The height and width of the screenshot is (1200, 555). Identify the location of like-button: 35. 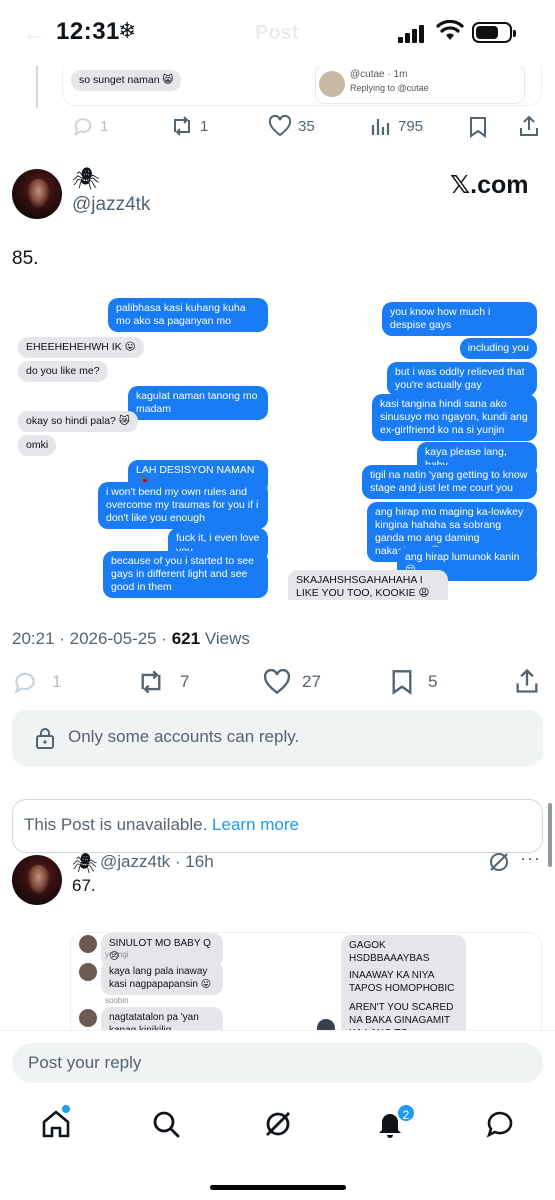
(291, 126).